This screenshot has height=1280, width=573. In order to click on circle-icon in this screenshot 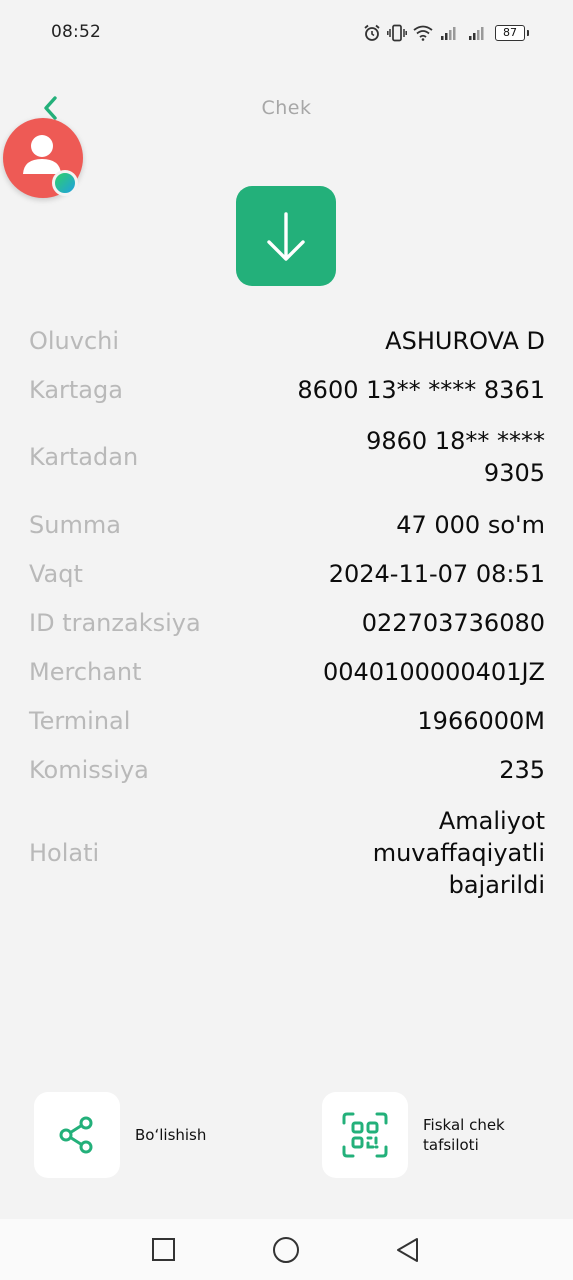, I will do `click(286, 1250)`.